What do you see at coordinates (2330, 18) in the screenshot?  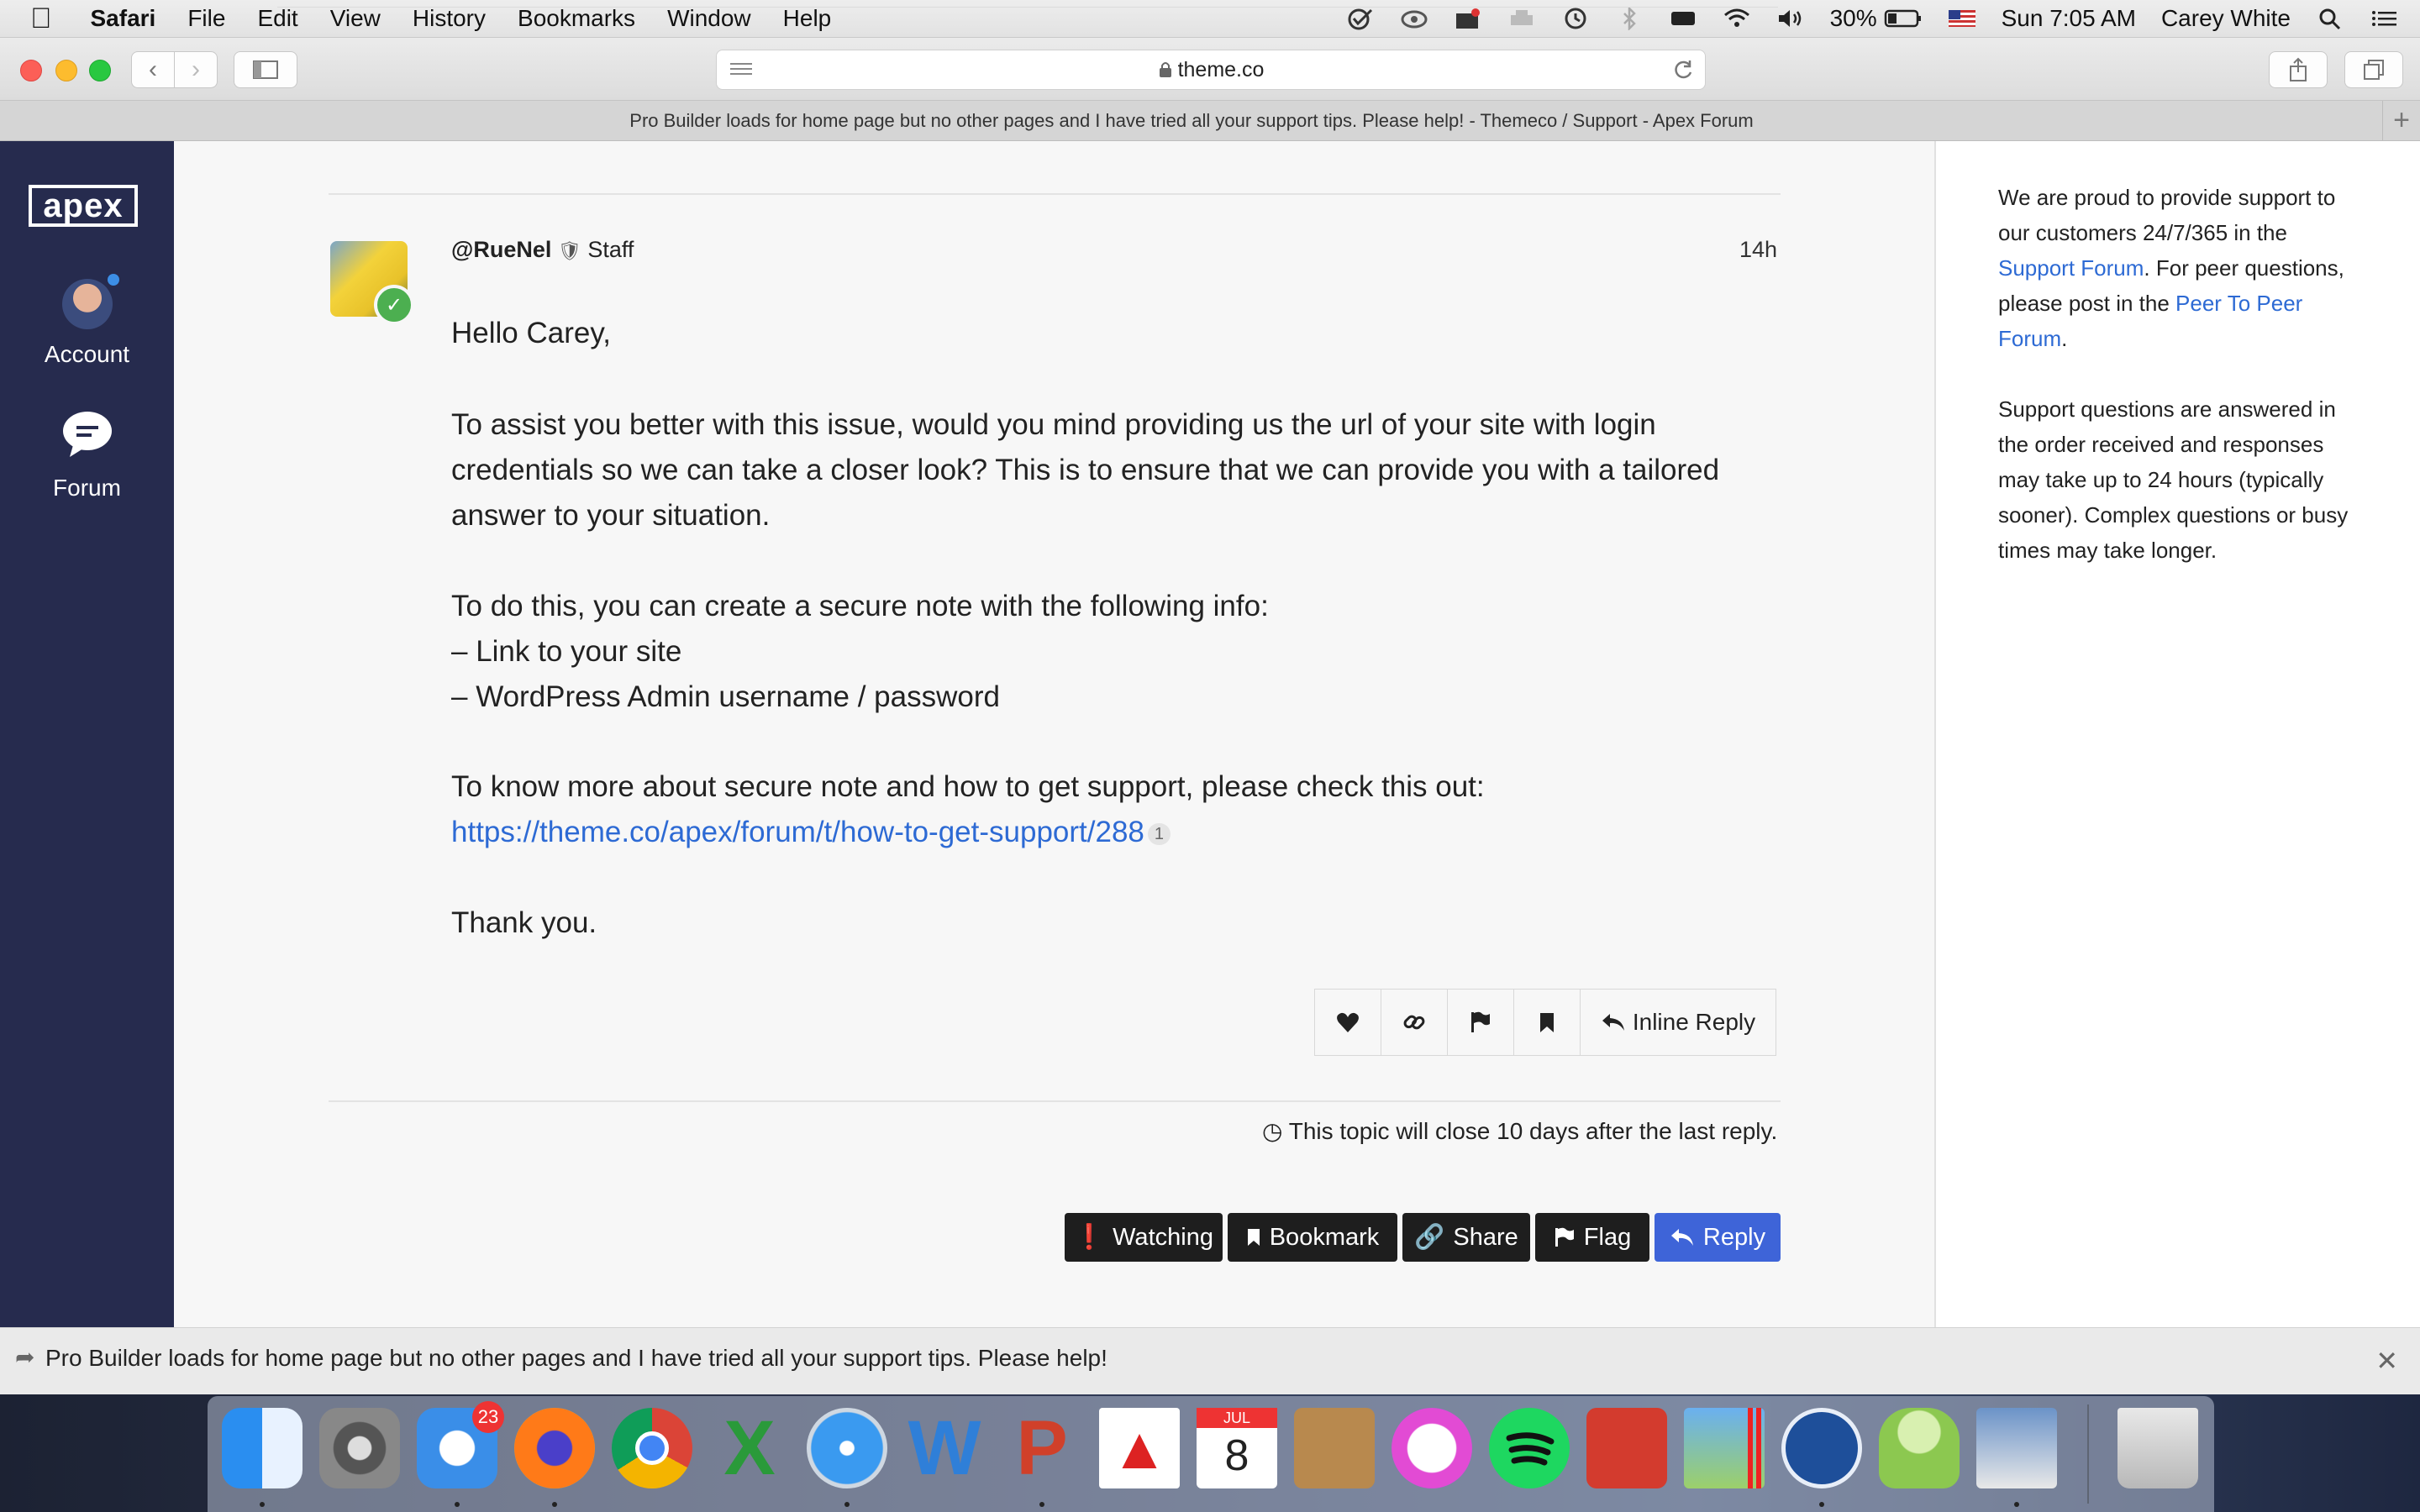 I see `spotlight-search-icon` at bounding box center [2330, 18].